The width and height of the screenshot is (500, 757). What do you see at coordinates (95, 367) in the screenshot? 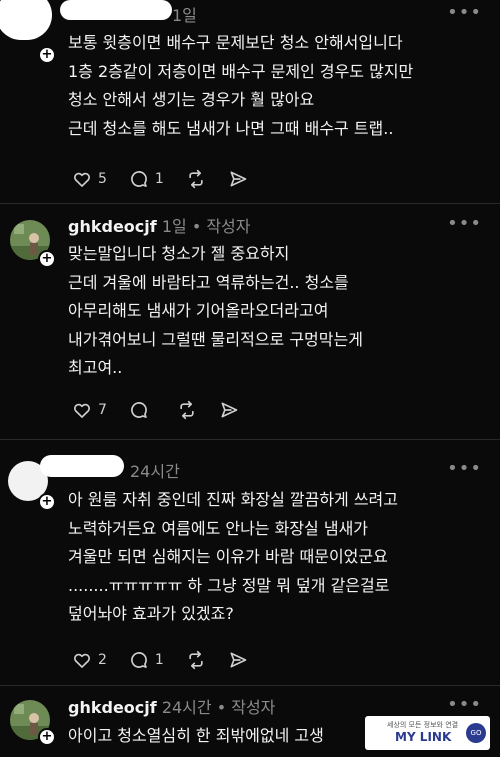
I see `comment-line: 최고여..` at bounding box center [95, 367].